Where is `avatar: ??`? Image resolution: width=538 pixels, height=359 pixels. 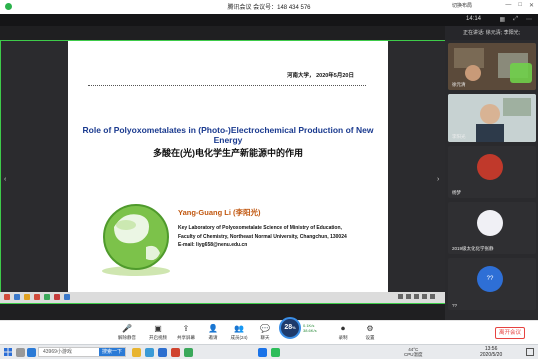 avatar: ?? is located at coordinates (490, 279).